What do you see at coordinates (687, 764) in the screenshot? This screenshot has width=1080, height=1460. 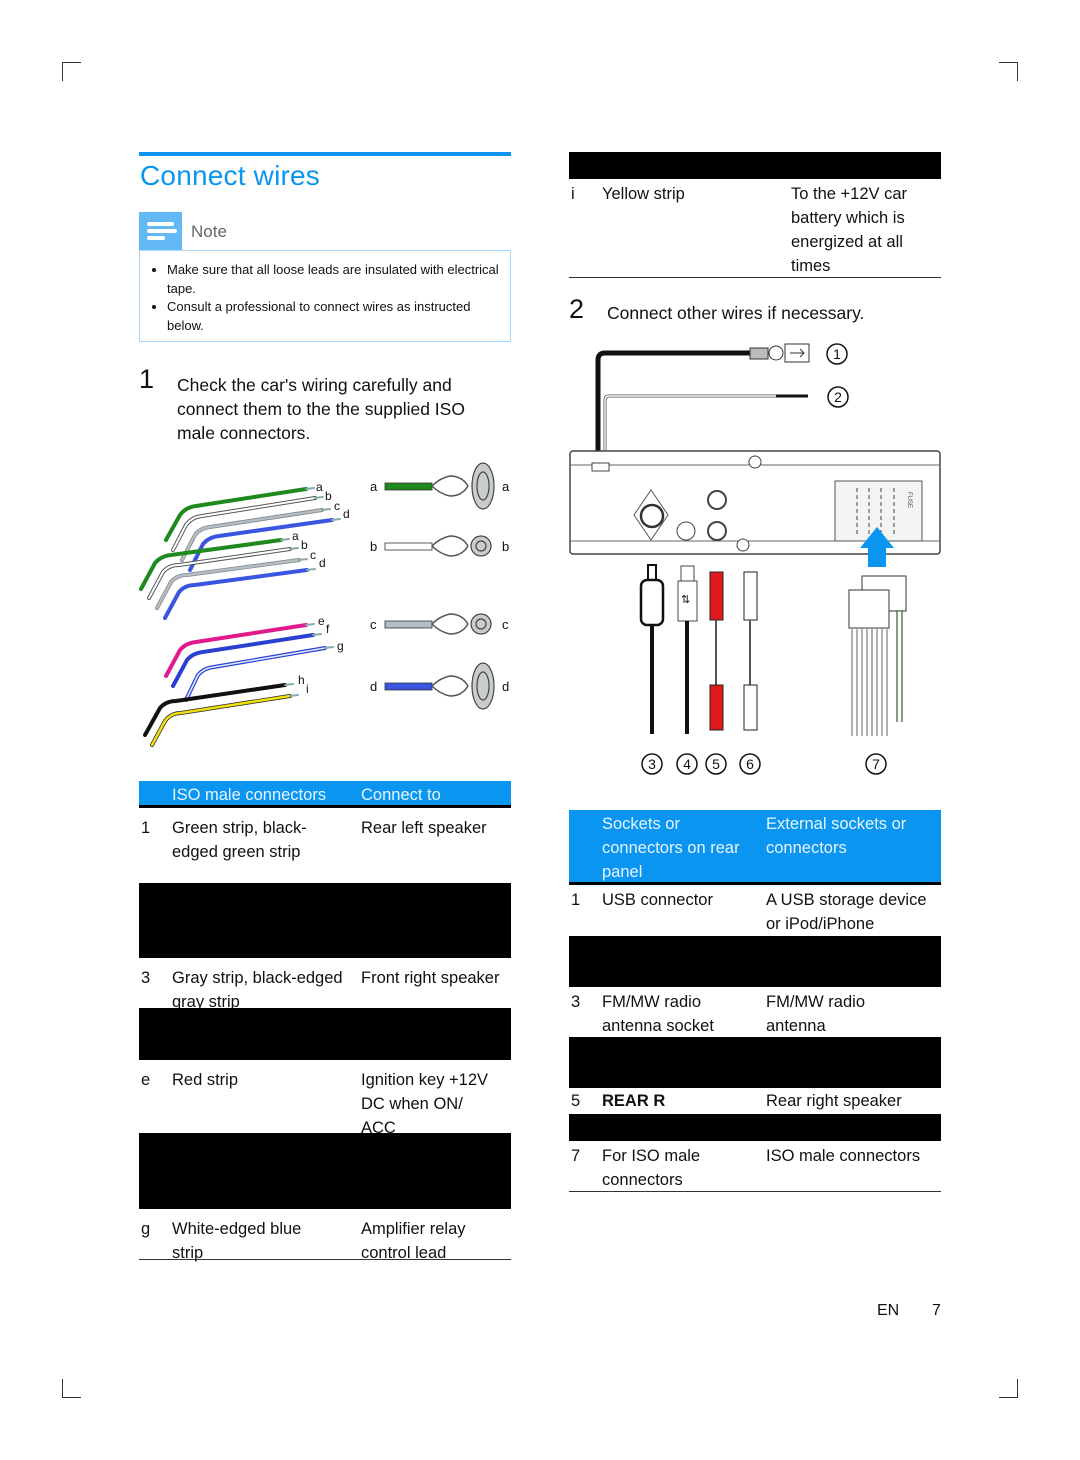 I see `callout-label: 4` at bounding box center [687, 764].